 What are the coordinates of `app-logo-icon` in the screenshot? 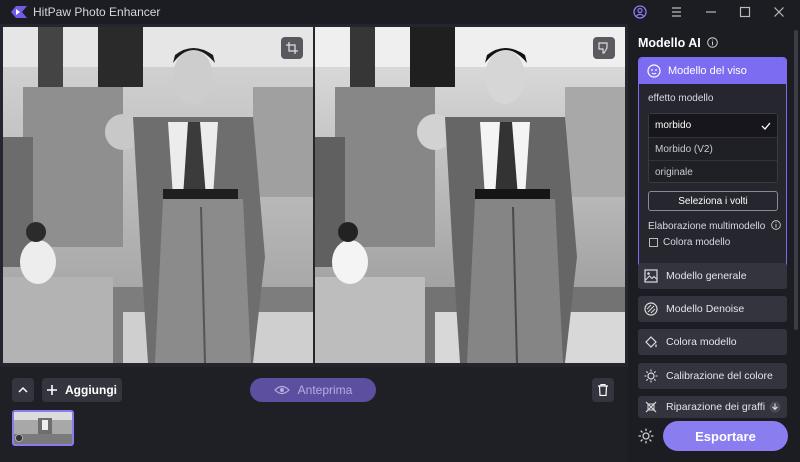 It's located at (19, 12).